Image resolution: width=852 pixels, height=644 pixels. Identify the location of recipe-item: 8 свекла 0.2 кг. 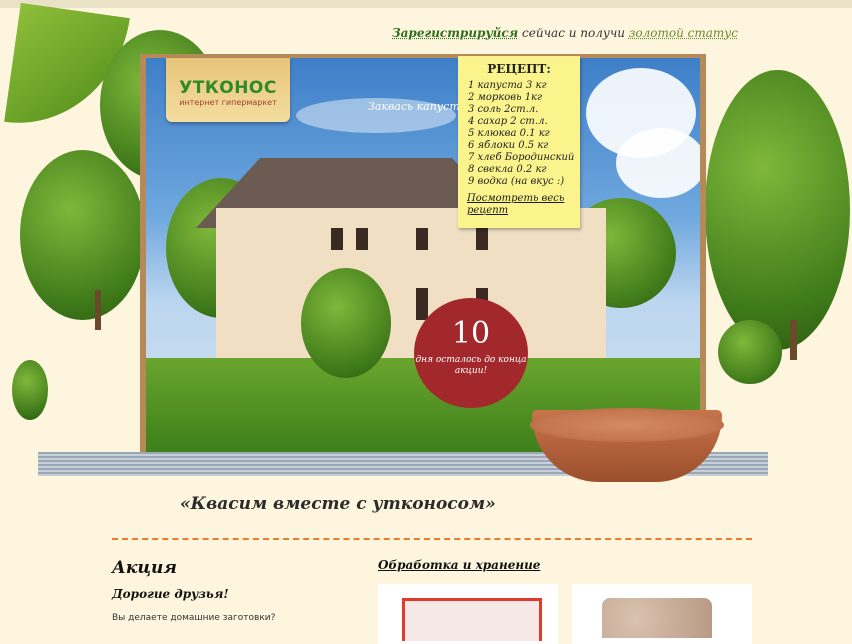
(507, 169).